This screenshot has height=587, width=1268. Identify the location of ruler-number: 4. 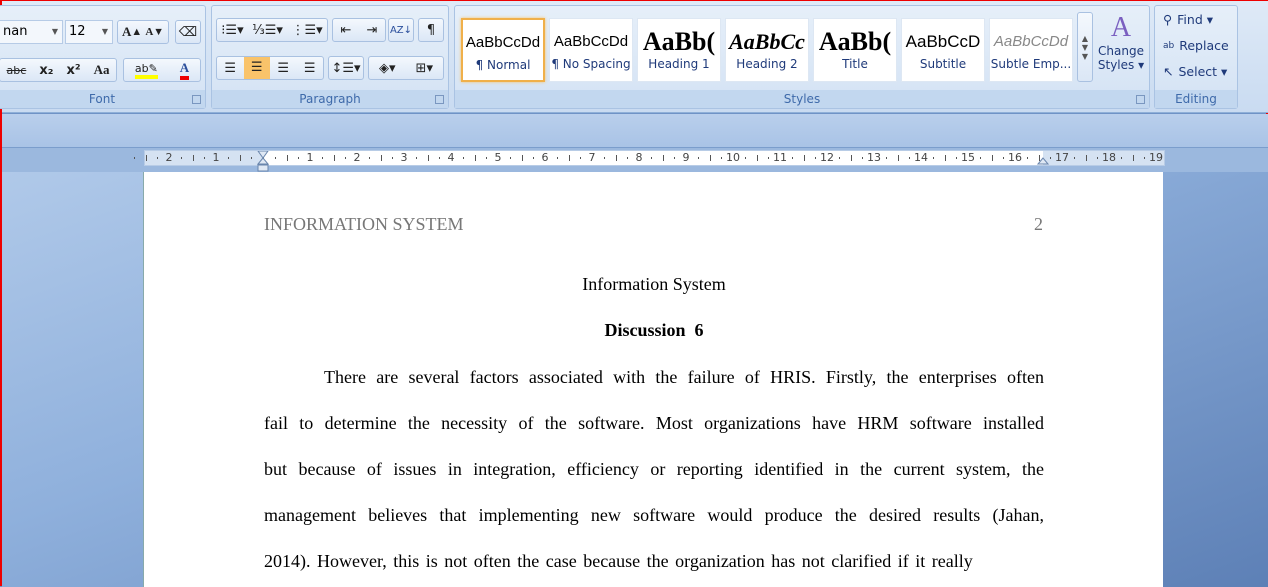
(451, 157).